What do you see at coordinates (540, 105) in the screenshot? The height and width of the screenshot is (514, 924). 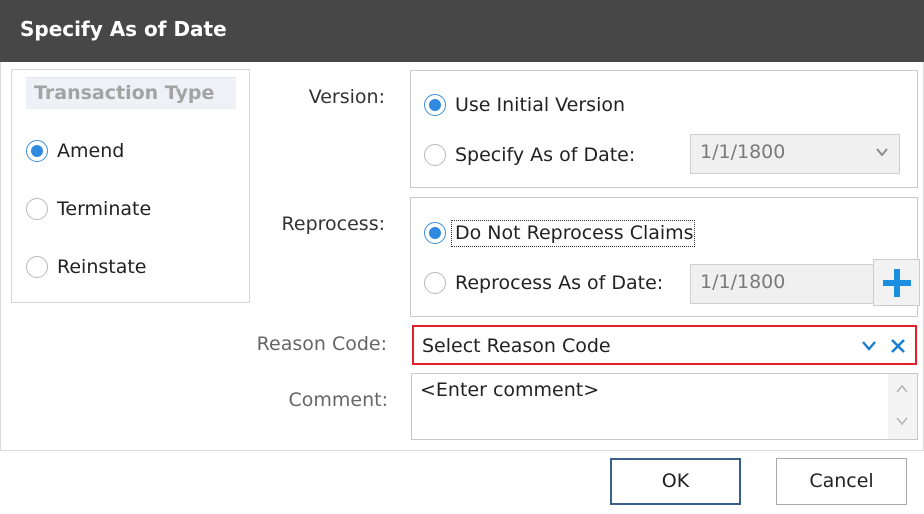 I see `radio-use-initial-version-label: Use Initial Version` at bounding box center [540, 105].